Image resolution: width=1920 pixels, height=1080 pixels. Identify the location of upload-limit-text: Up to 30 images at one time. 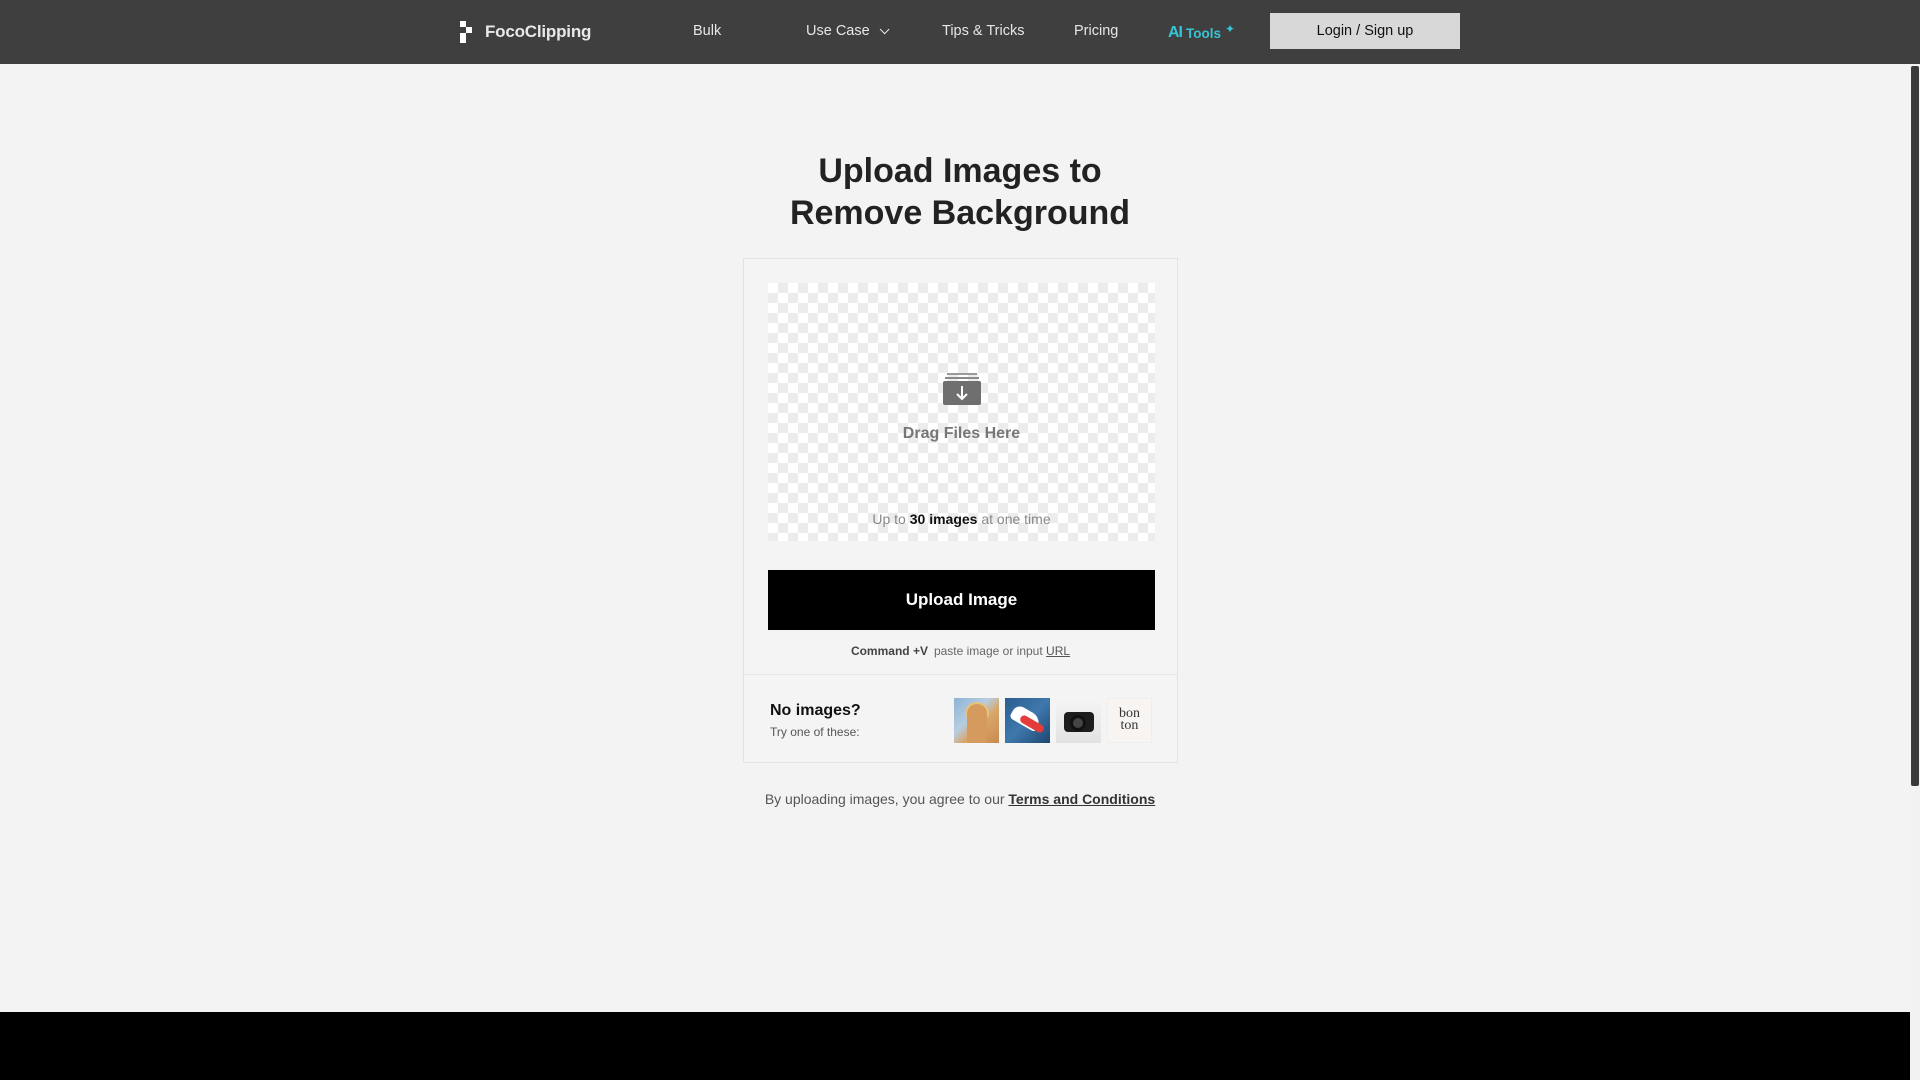
(961, 519).